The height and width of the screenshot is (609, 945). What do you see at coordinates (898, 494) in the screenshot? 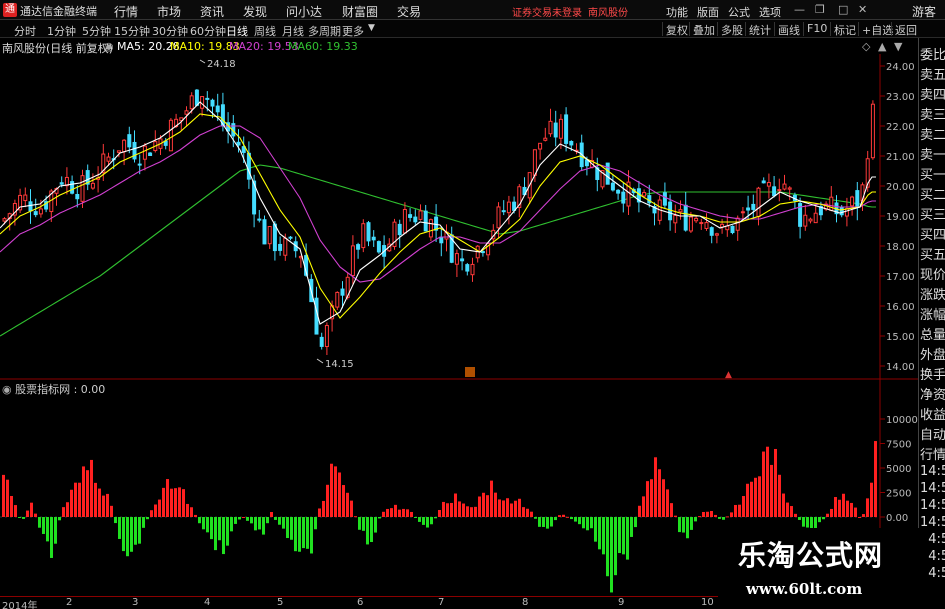
I see `ind-tick-label: 2500` at bounding box center [898, 494].